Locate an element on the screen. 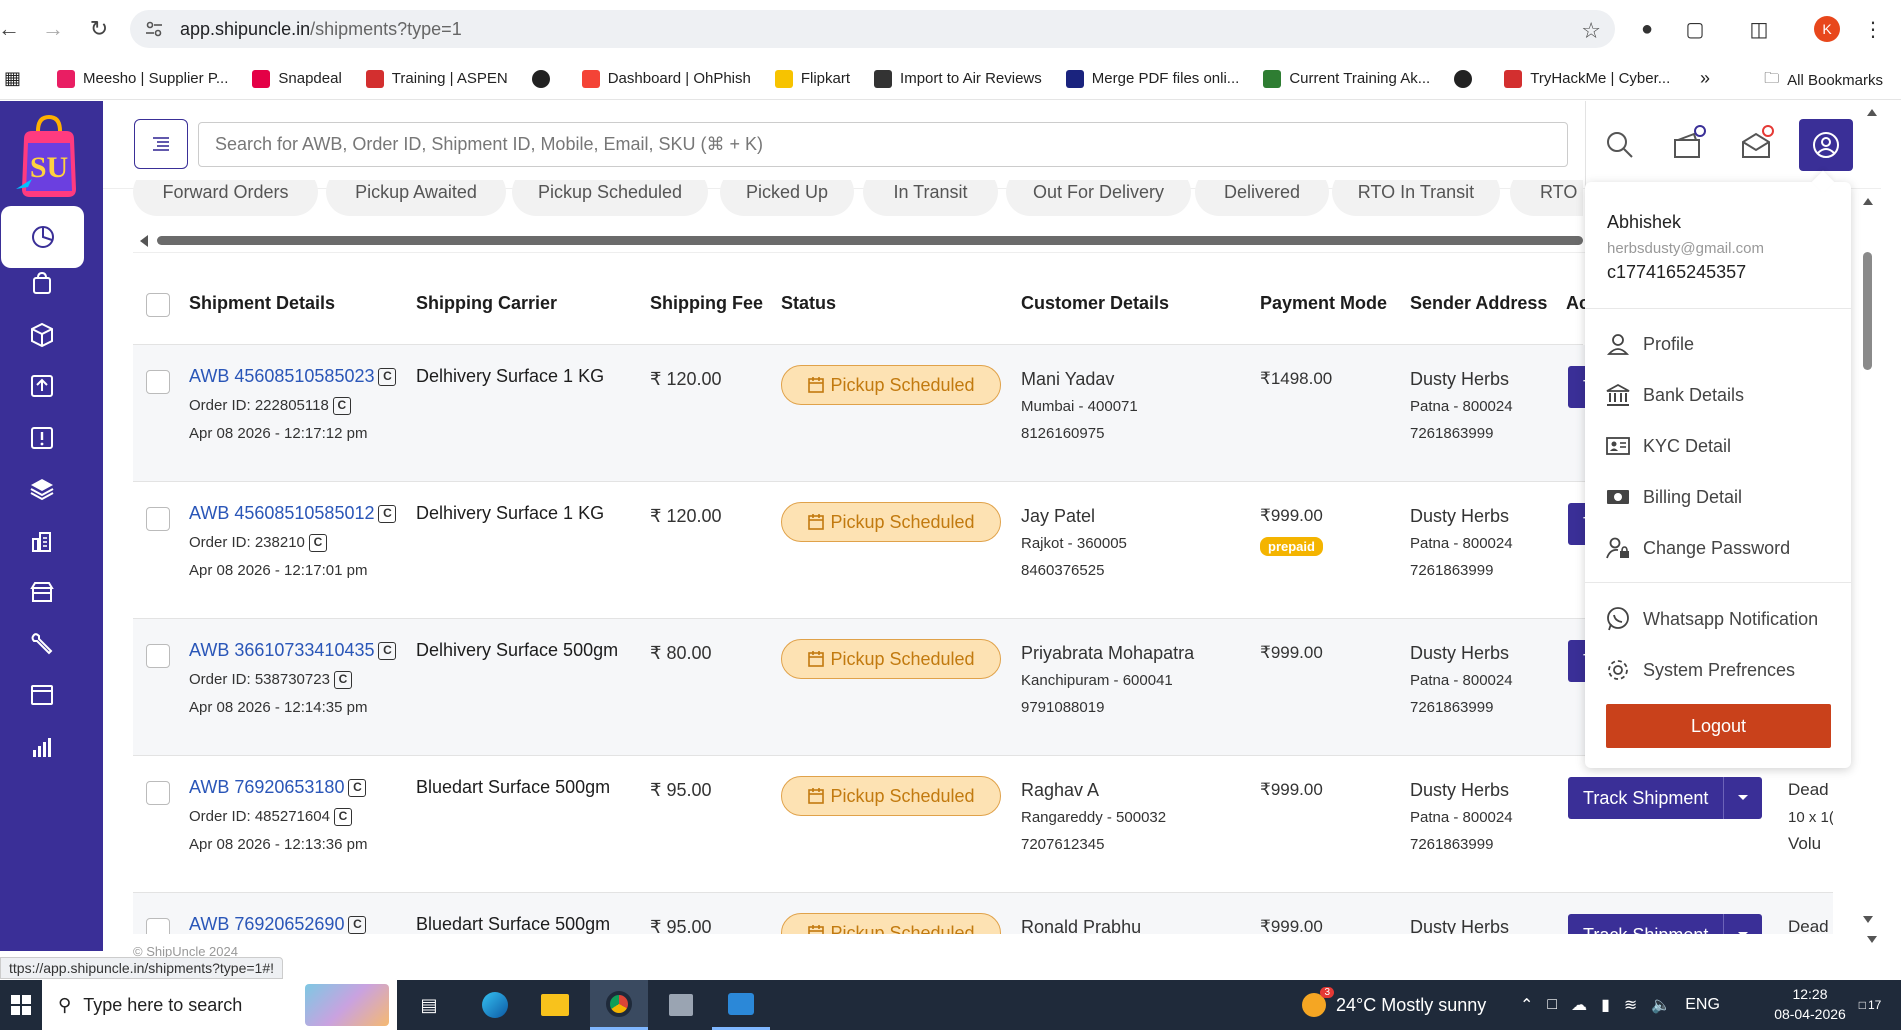 The height and width of the screenshot is (1030, 1901). column-header: Shipping Fee is located at coordinates (706, 303).